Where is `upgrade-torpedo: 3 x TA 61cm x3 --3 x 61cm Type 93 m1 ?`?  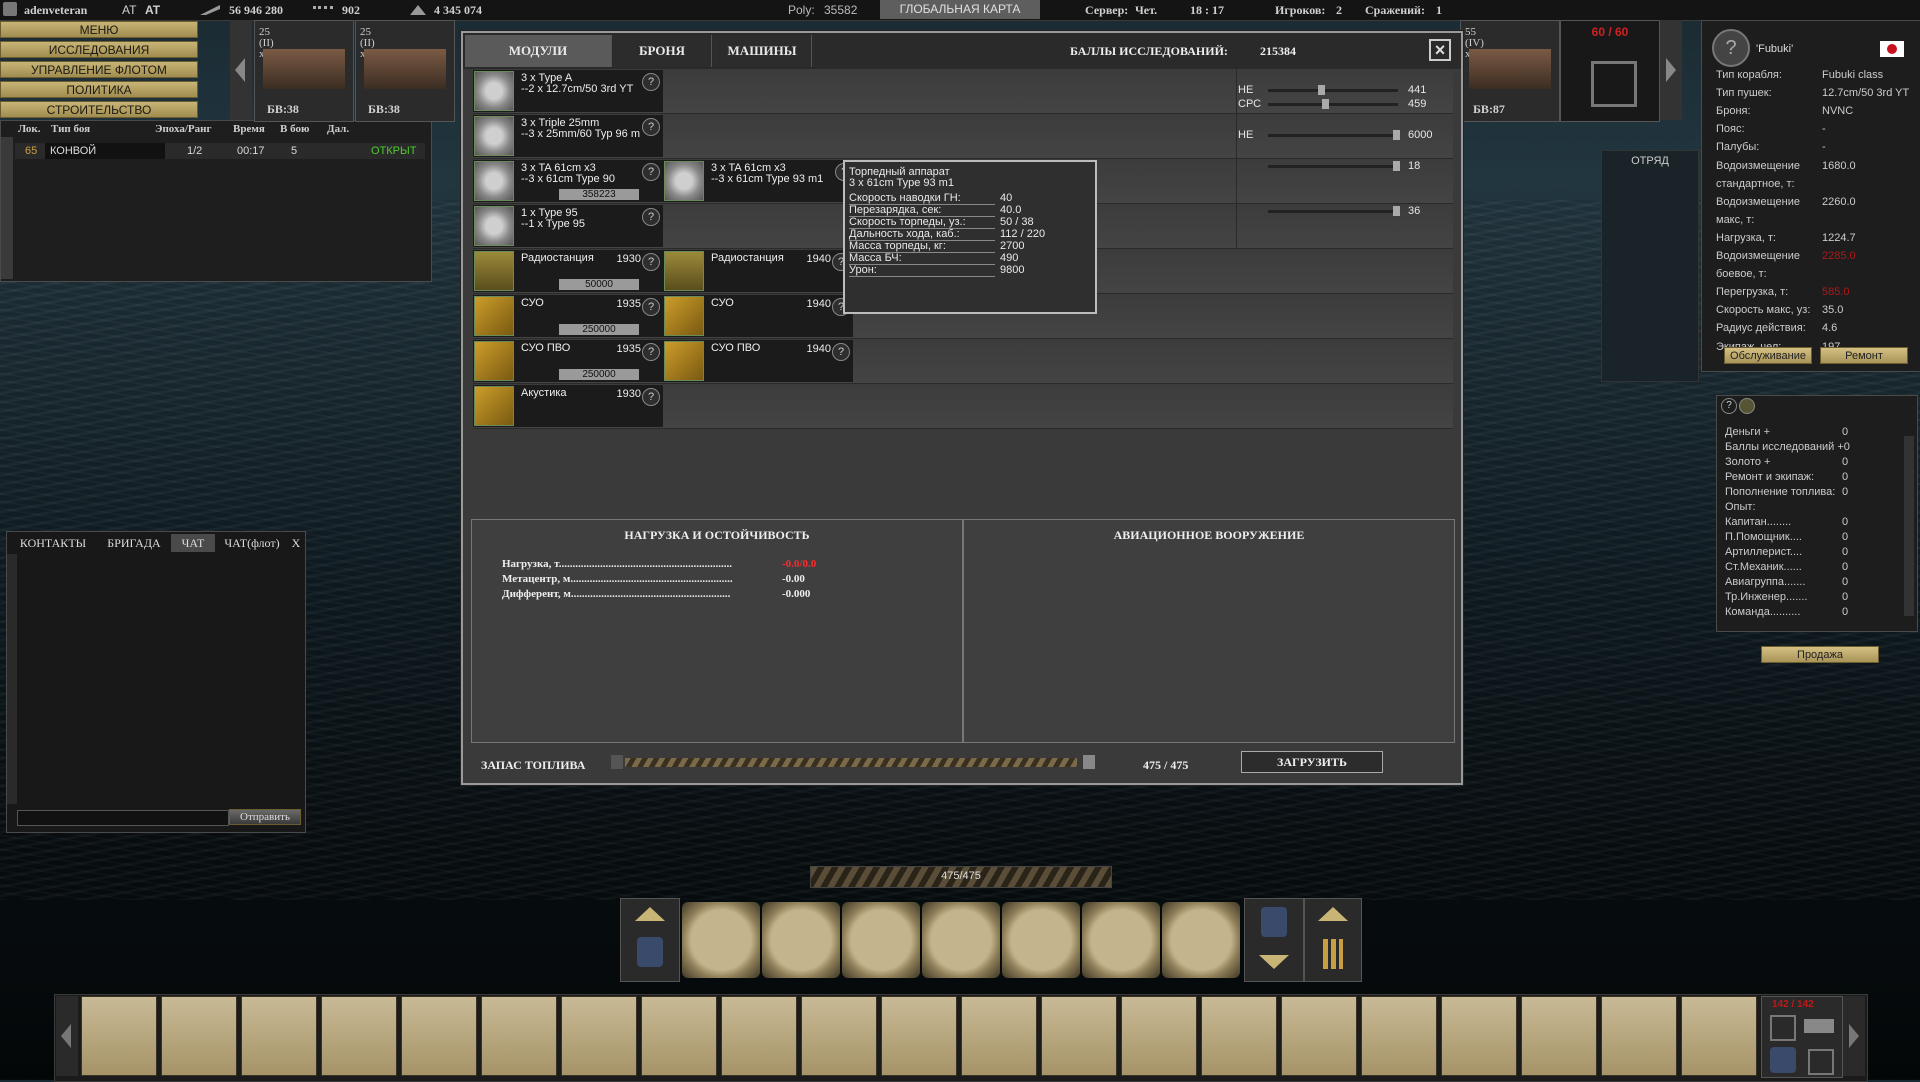
upgrade-torpedo: 3 x TA 61cm x3 --3 x 61cm Type 93 m1 ? is located at coordinates (758, 181).